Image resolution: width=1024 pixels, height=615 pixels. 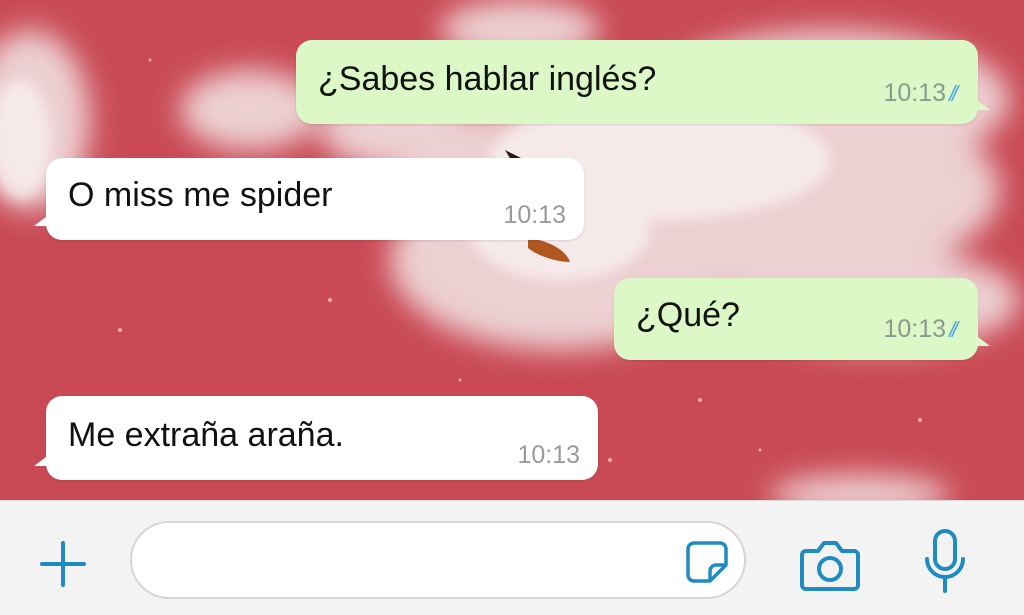 I want to click on message-bubble-incoming: O miss me spider 10:13, so click(x=309, y=199).